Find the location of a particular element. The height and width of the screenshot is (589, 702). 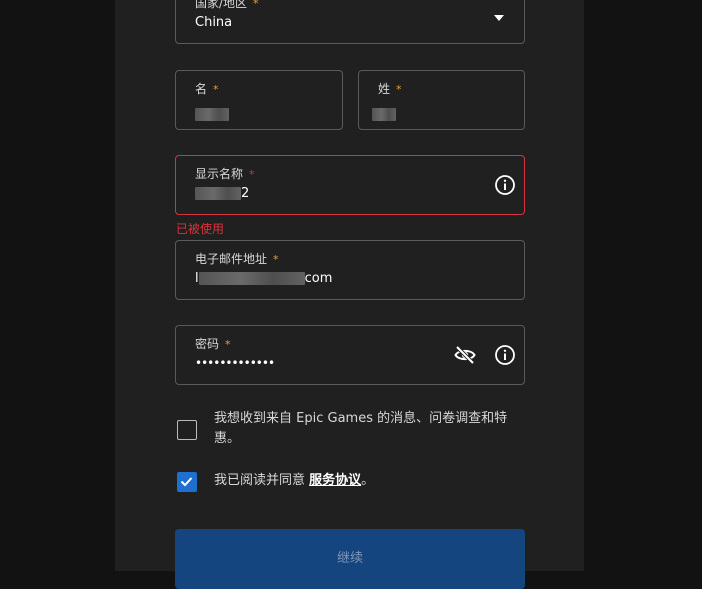

last-name-value is located at coordinates (384, 114).